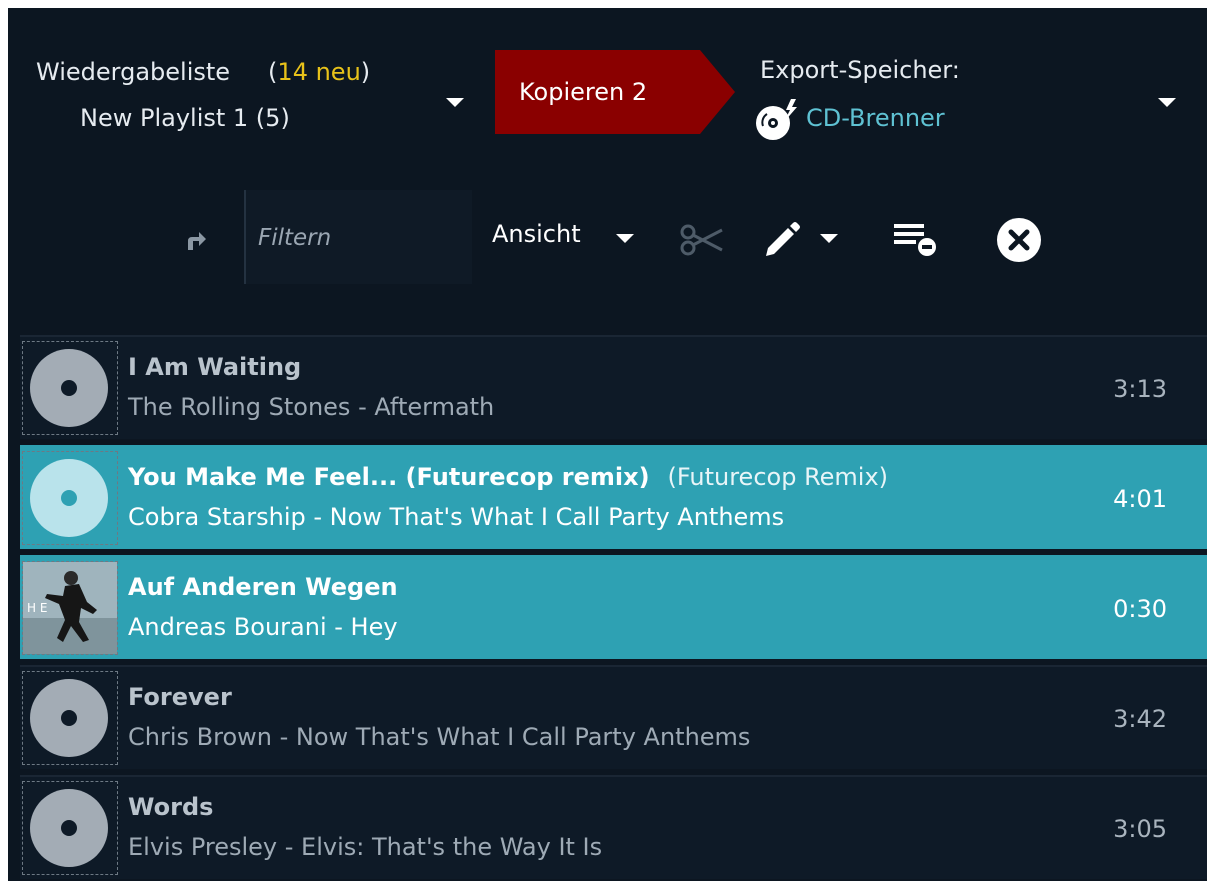 This screenshot has width=1207, height=881. I want to click on track-title: Forever, so click(180, 697).